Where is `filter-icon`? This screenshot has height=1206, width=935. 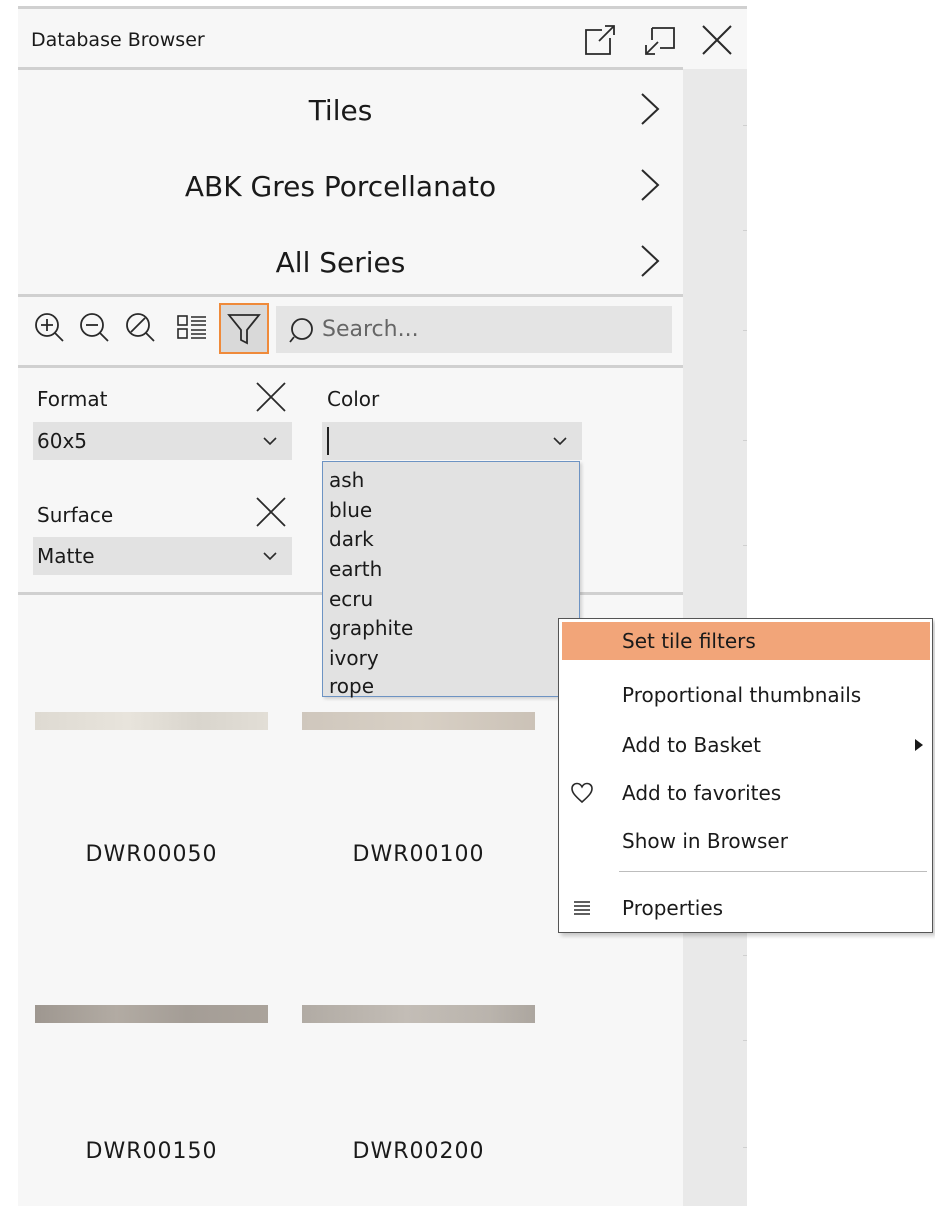
filter-icon is located at coordinates (244, 329).